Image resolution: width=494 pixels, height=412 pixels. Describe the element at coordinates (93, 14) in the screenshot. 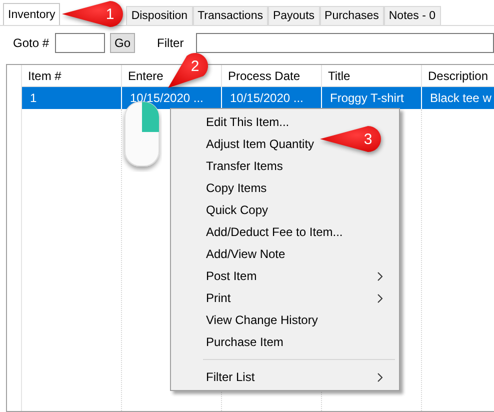

I see `callout-badge: 1` at that location.